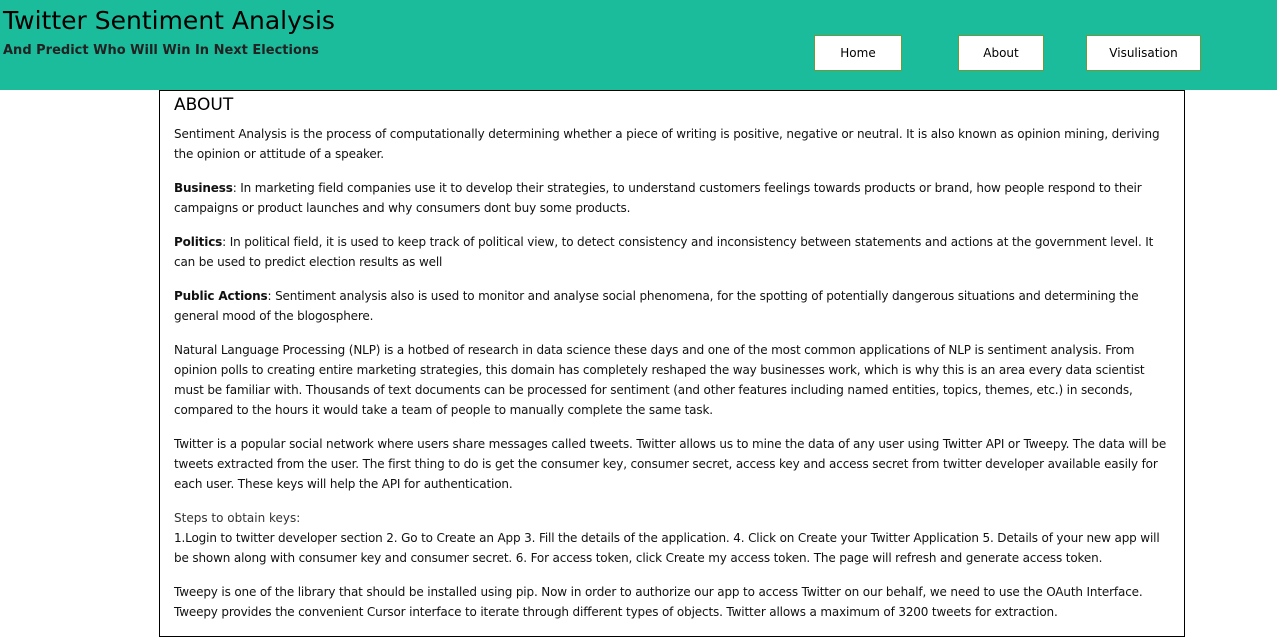 Image resolution: width=1277 pixels, height=639 pixels. Describe the element at coordinates (204, 105) in the screenshot. I see `about-heading: ABOUT` at that location.